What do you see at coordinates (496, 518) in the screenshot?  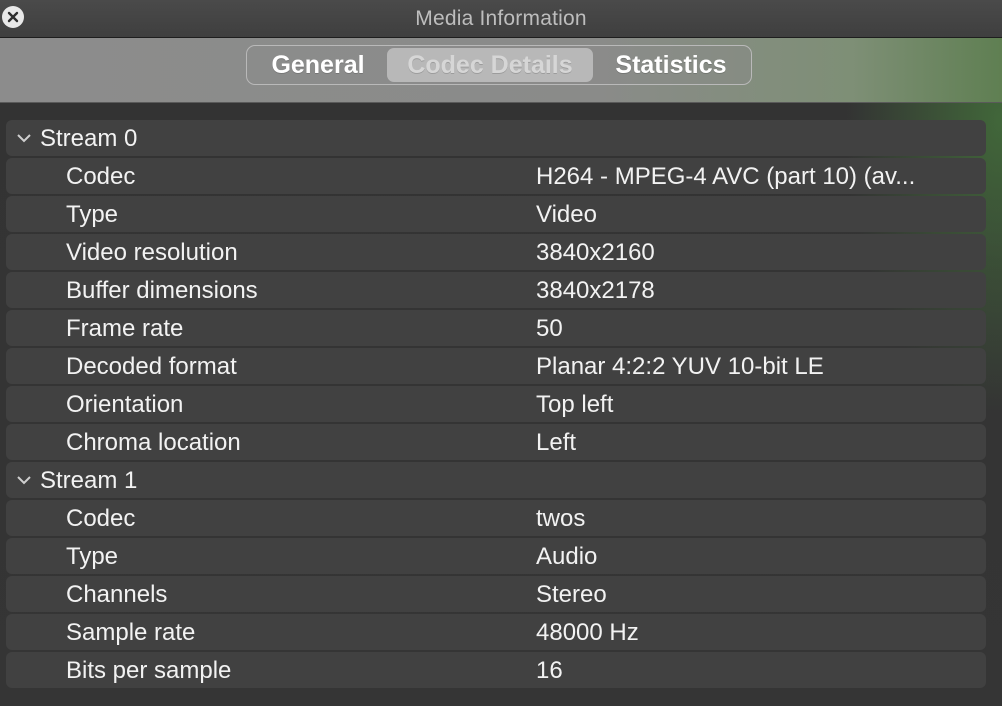 I see `list-item: Codec twos` at bounding box center [496, 518].